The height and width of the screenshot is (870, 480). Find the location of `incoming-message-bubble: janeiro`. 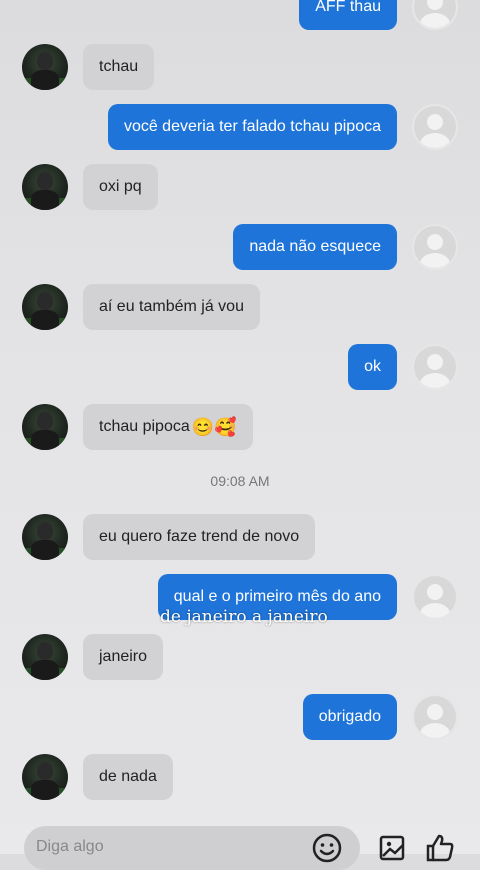

incoming-message-bubble: janeiro is located at coordinates (123, 657).